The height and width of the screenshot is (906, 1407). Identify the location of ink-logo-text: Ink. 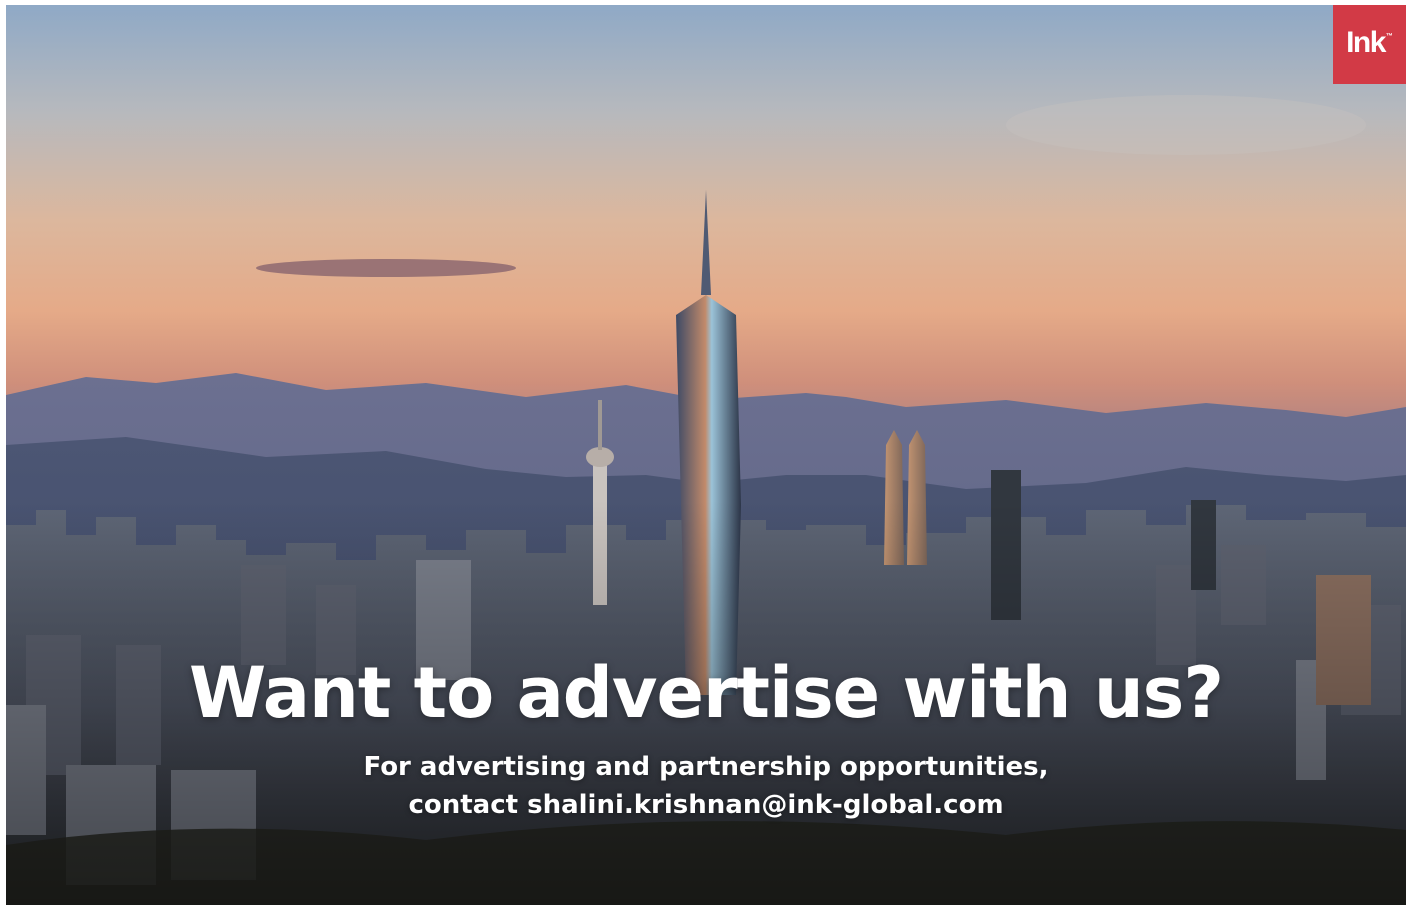
(1366, 42).